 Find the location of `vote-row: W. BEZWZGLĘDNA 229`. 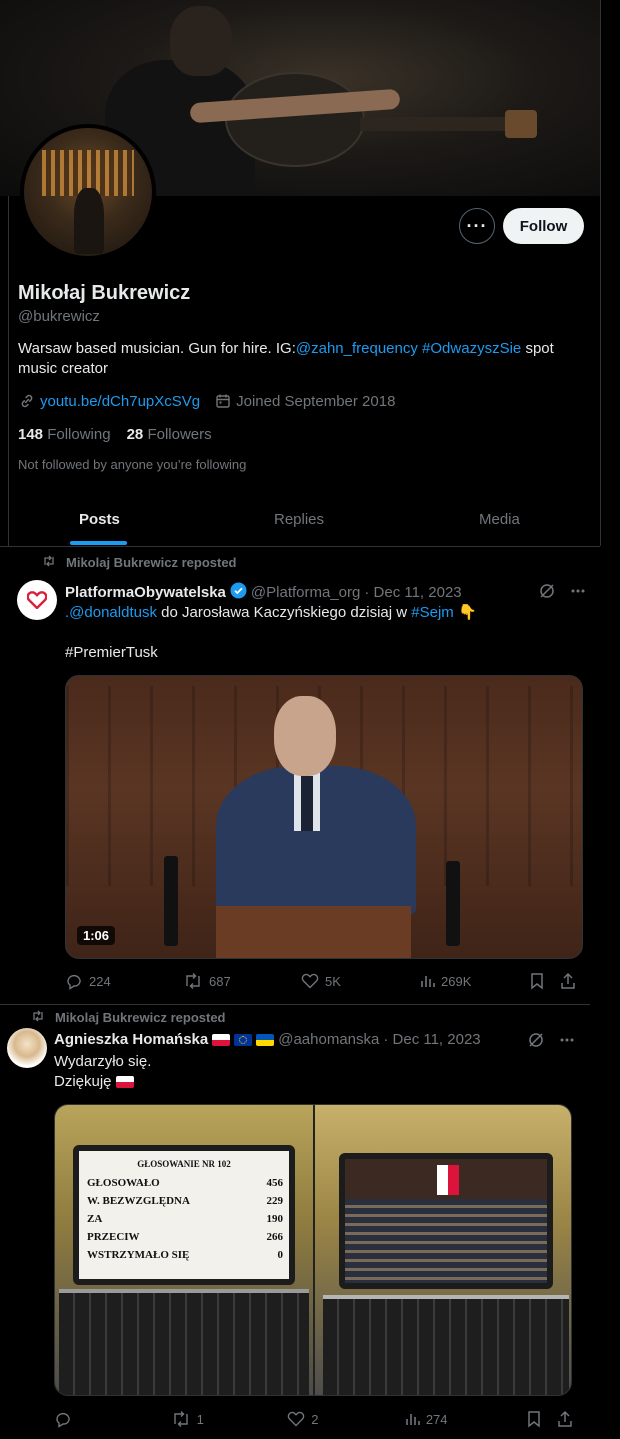

vote-row: W. BEZWZGLĘDNA 229 is located at coordinates (185, 1201).